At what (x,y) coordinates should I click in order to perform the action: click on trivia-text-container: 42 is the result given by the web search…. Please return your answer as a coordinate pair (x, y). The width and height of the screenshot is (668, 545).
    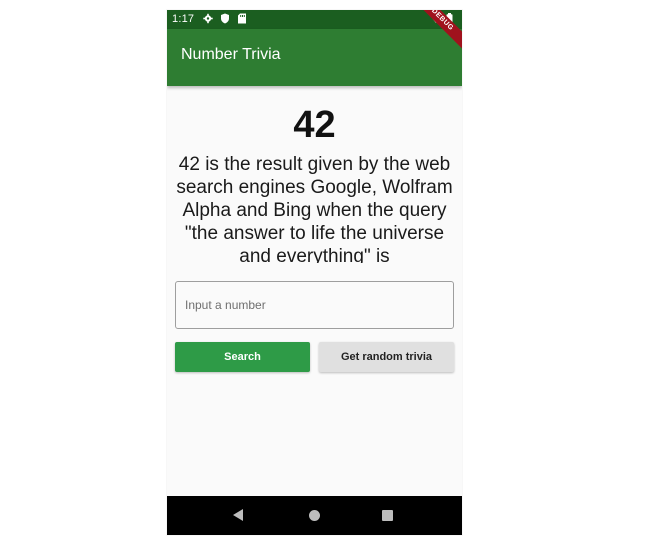
    Looking at the image, I should click on (314, 208).